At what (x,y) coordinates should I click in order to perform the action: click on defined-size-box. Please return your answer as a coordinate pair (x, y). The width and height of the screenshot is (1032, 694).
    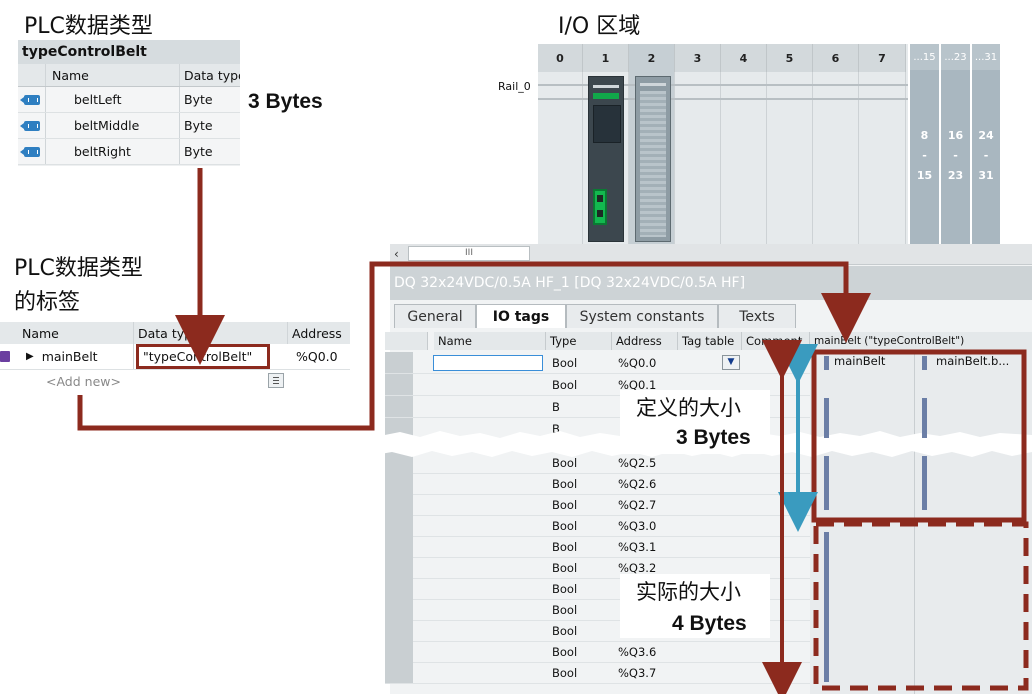
    Looking at the image, I should click on (919, 436).